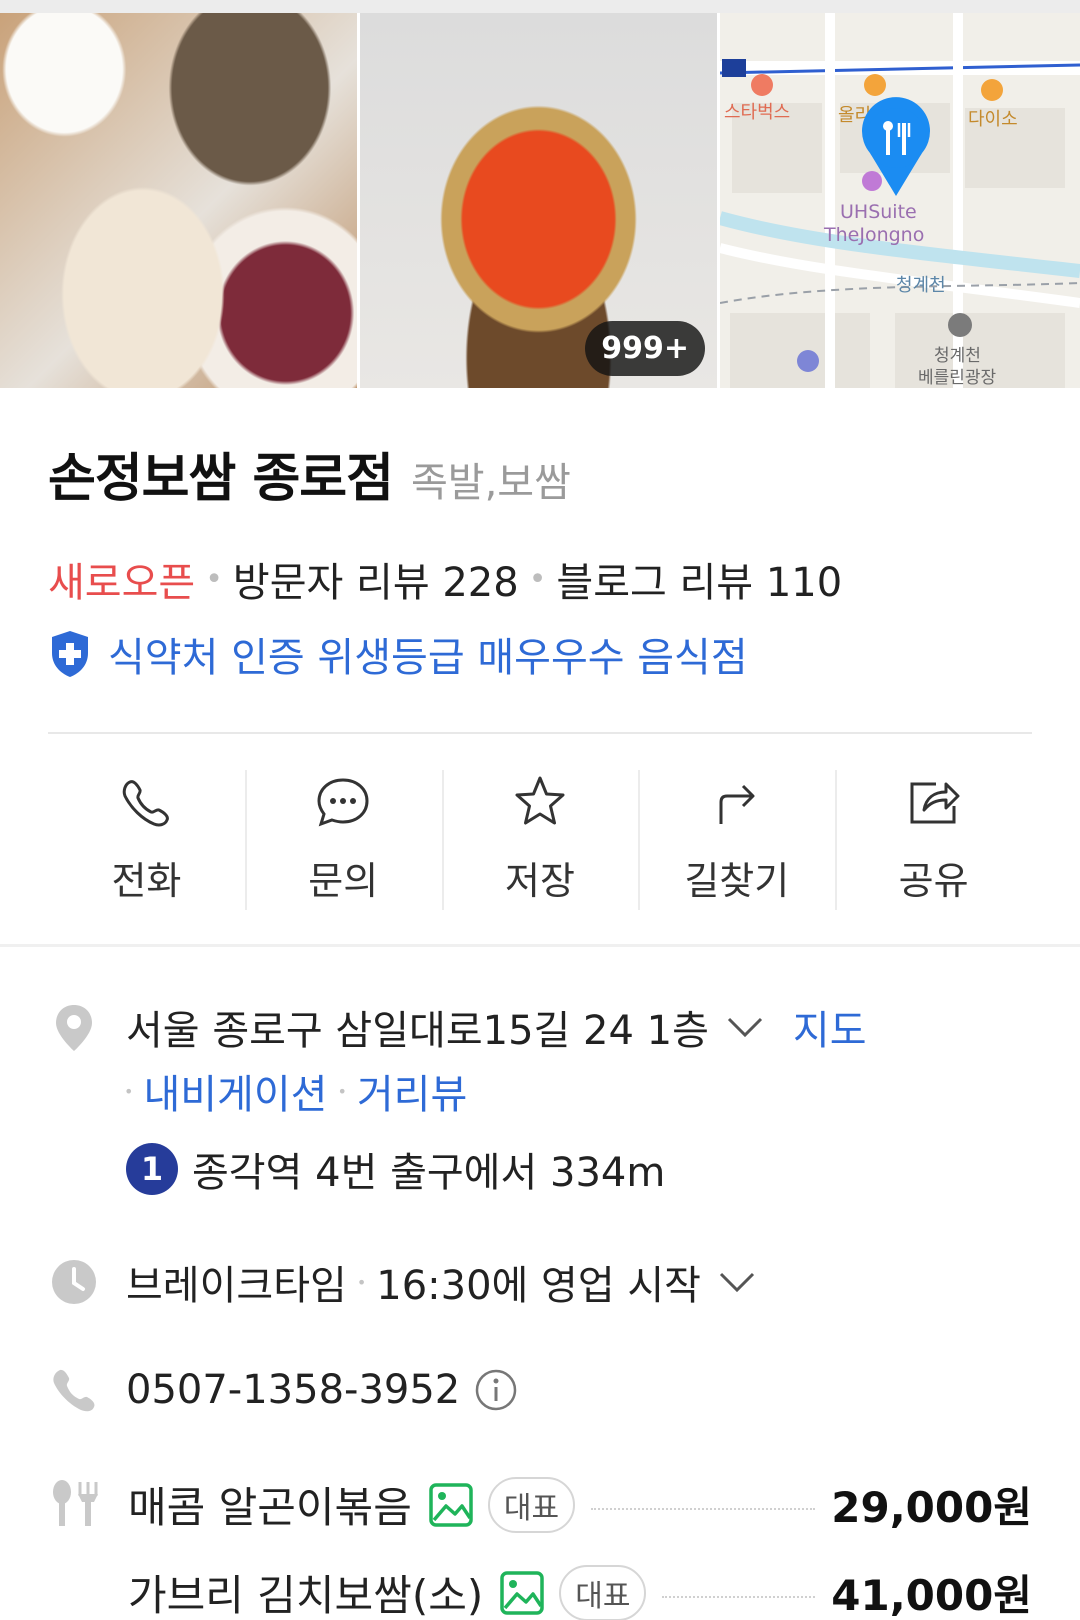 This screenshot has height=1620, width=1080. I want to click on hours-row: 브레이크타임 • 16:30에 영업 시작, so click(403, 1282).